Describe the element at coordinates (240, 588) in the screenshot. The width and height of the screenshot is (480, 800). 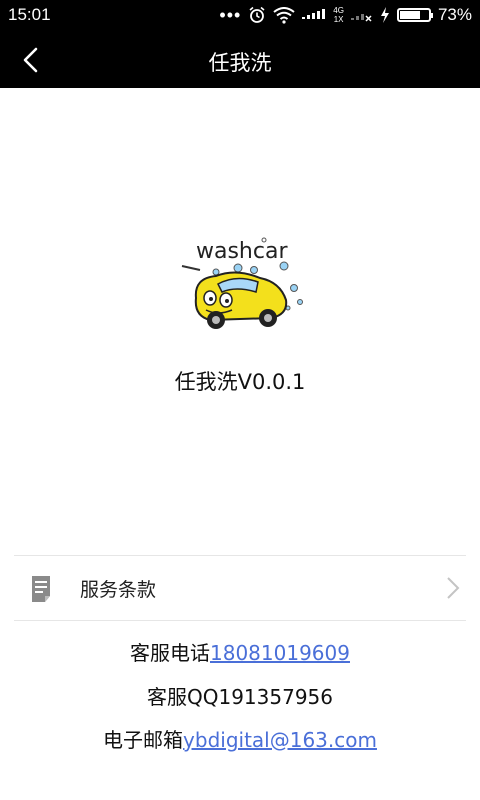
I see `terms-of-service-row: 服务条款` at that location.